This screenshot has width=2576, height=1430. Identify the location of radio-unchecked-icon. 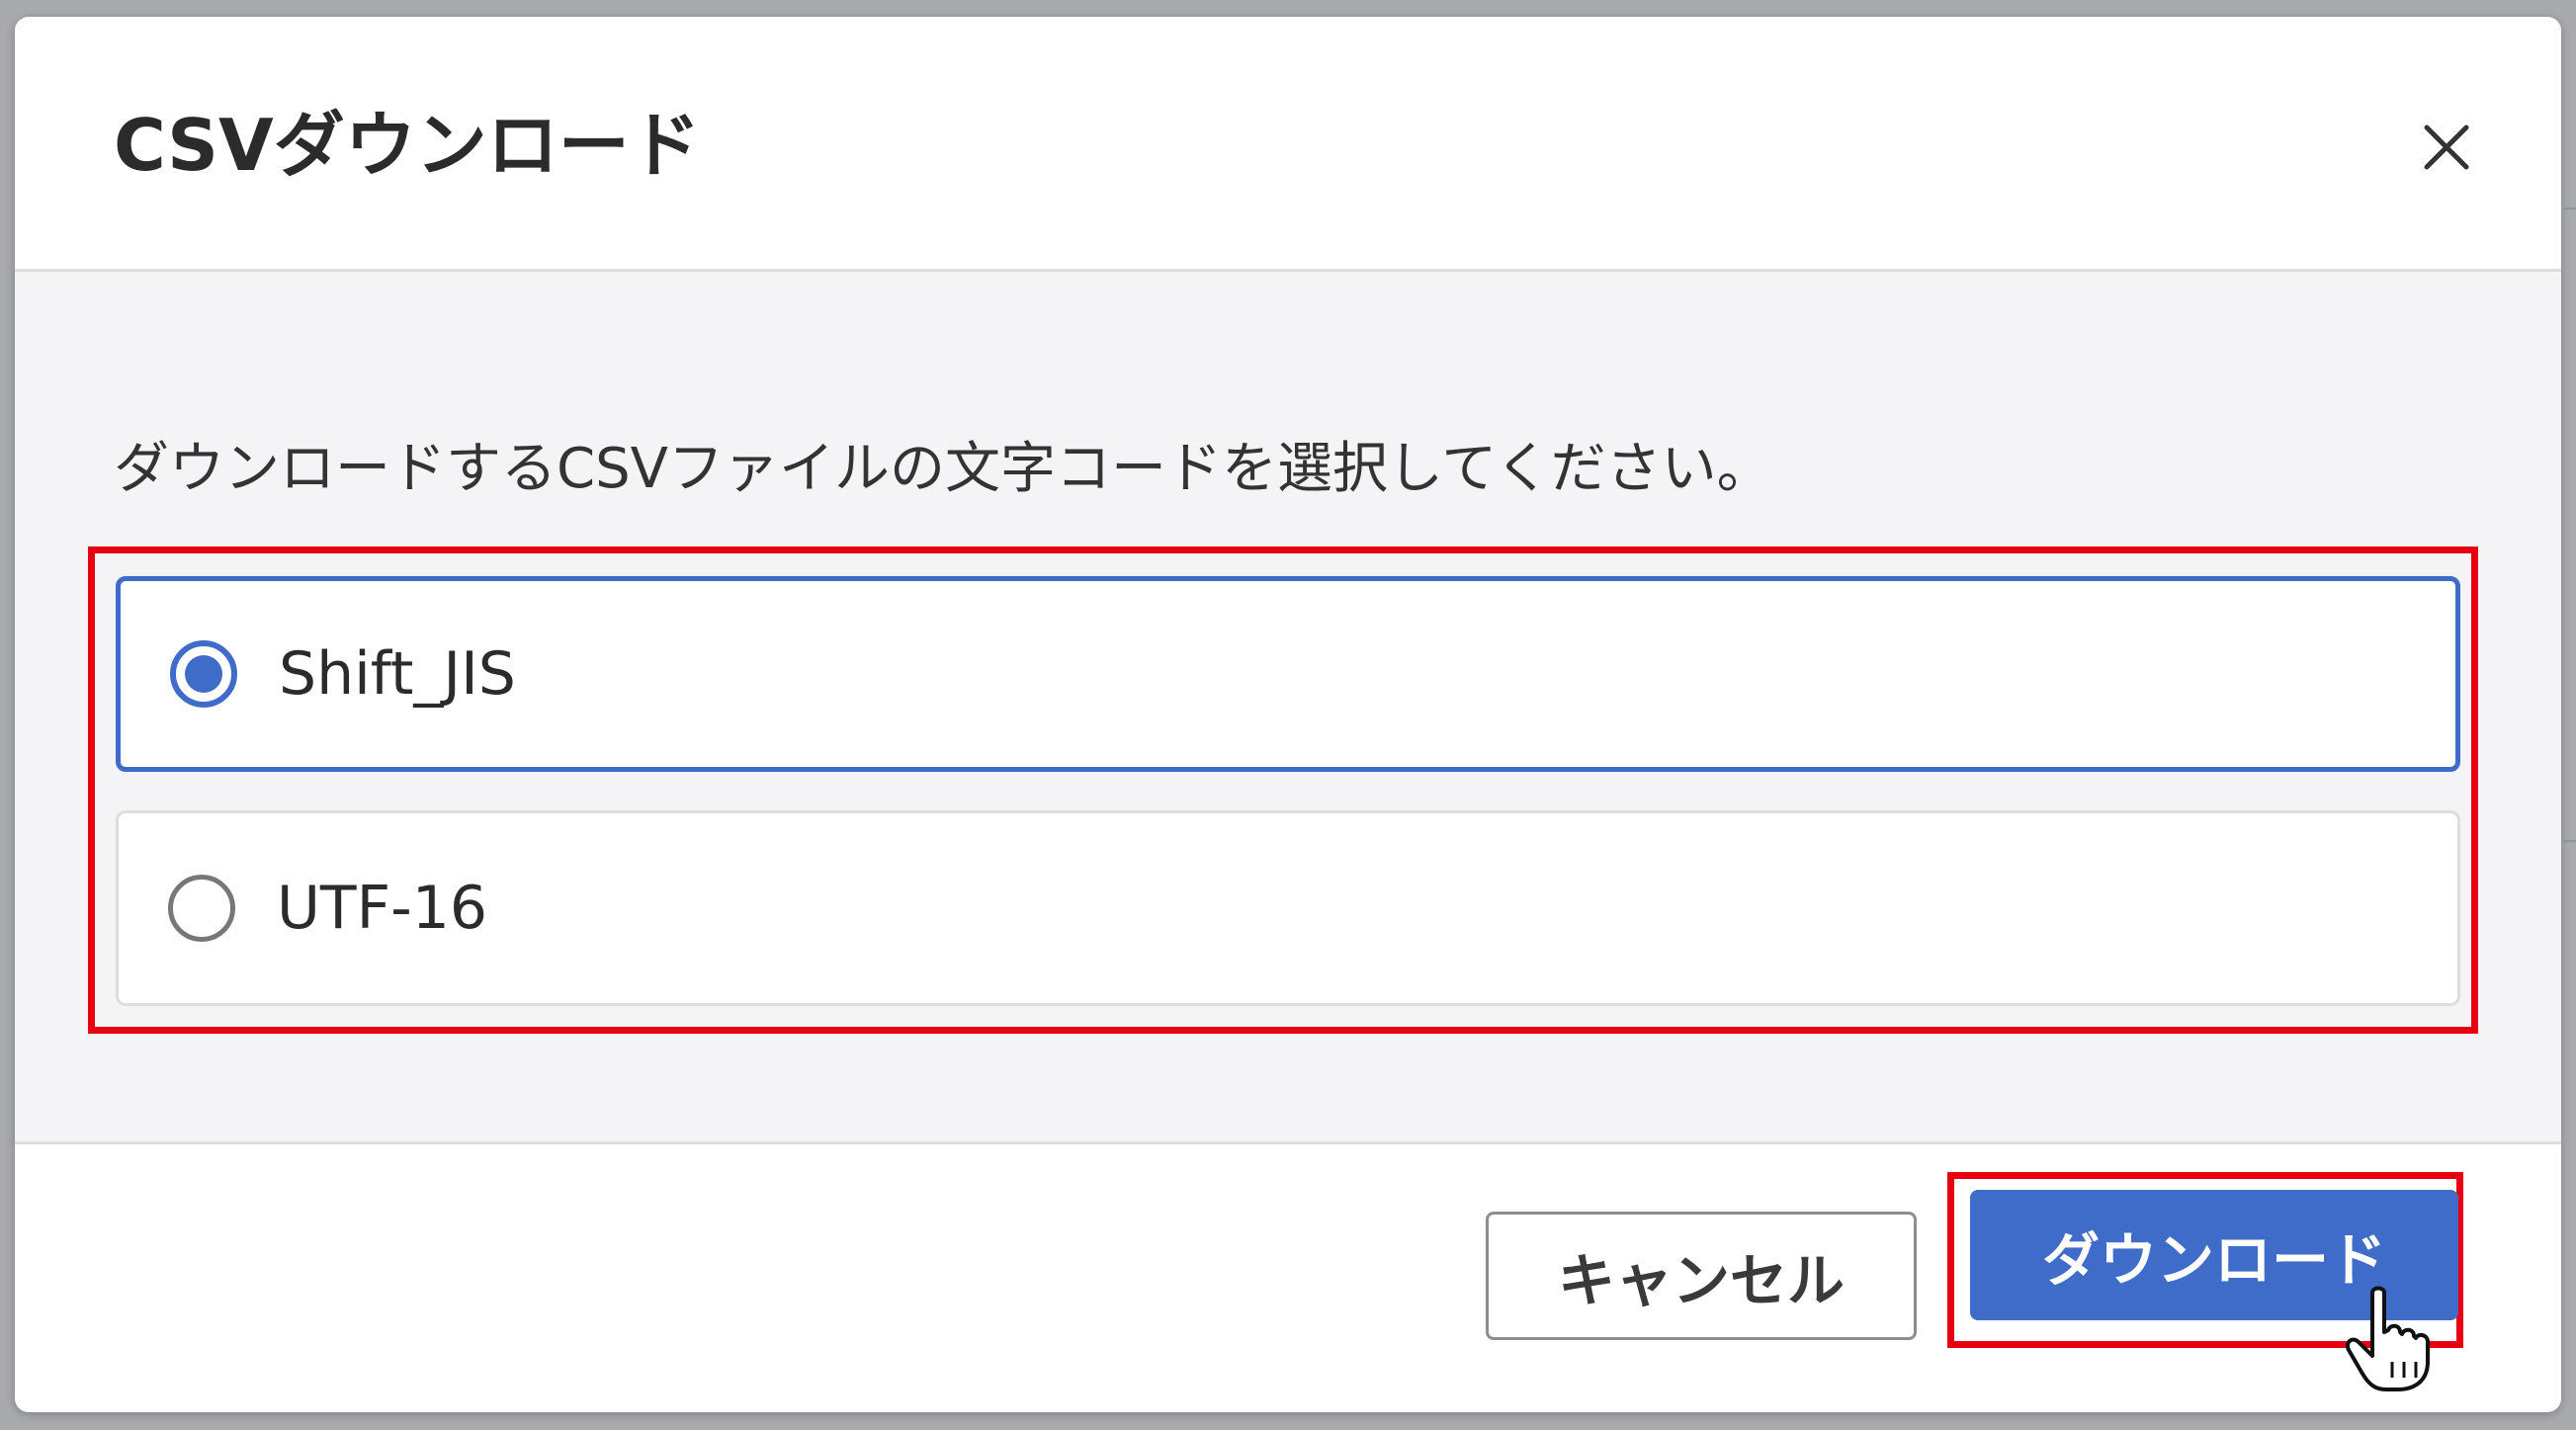
(201, 908).